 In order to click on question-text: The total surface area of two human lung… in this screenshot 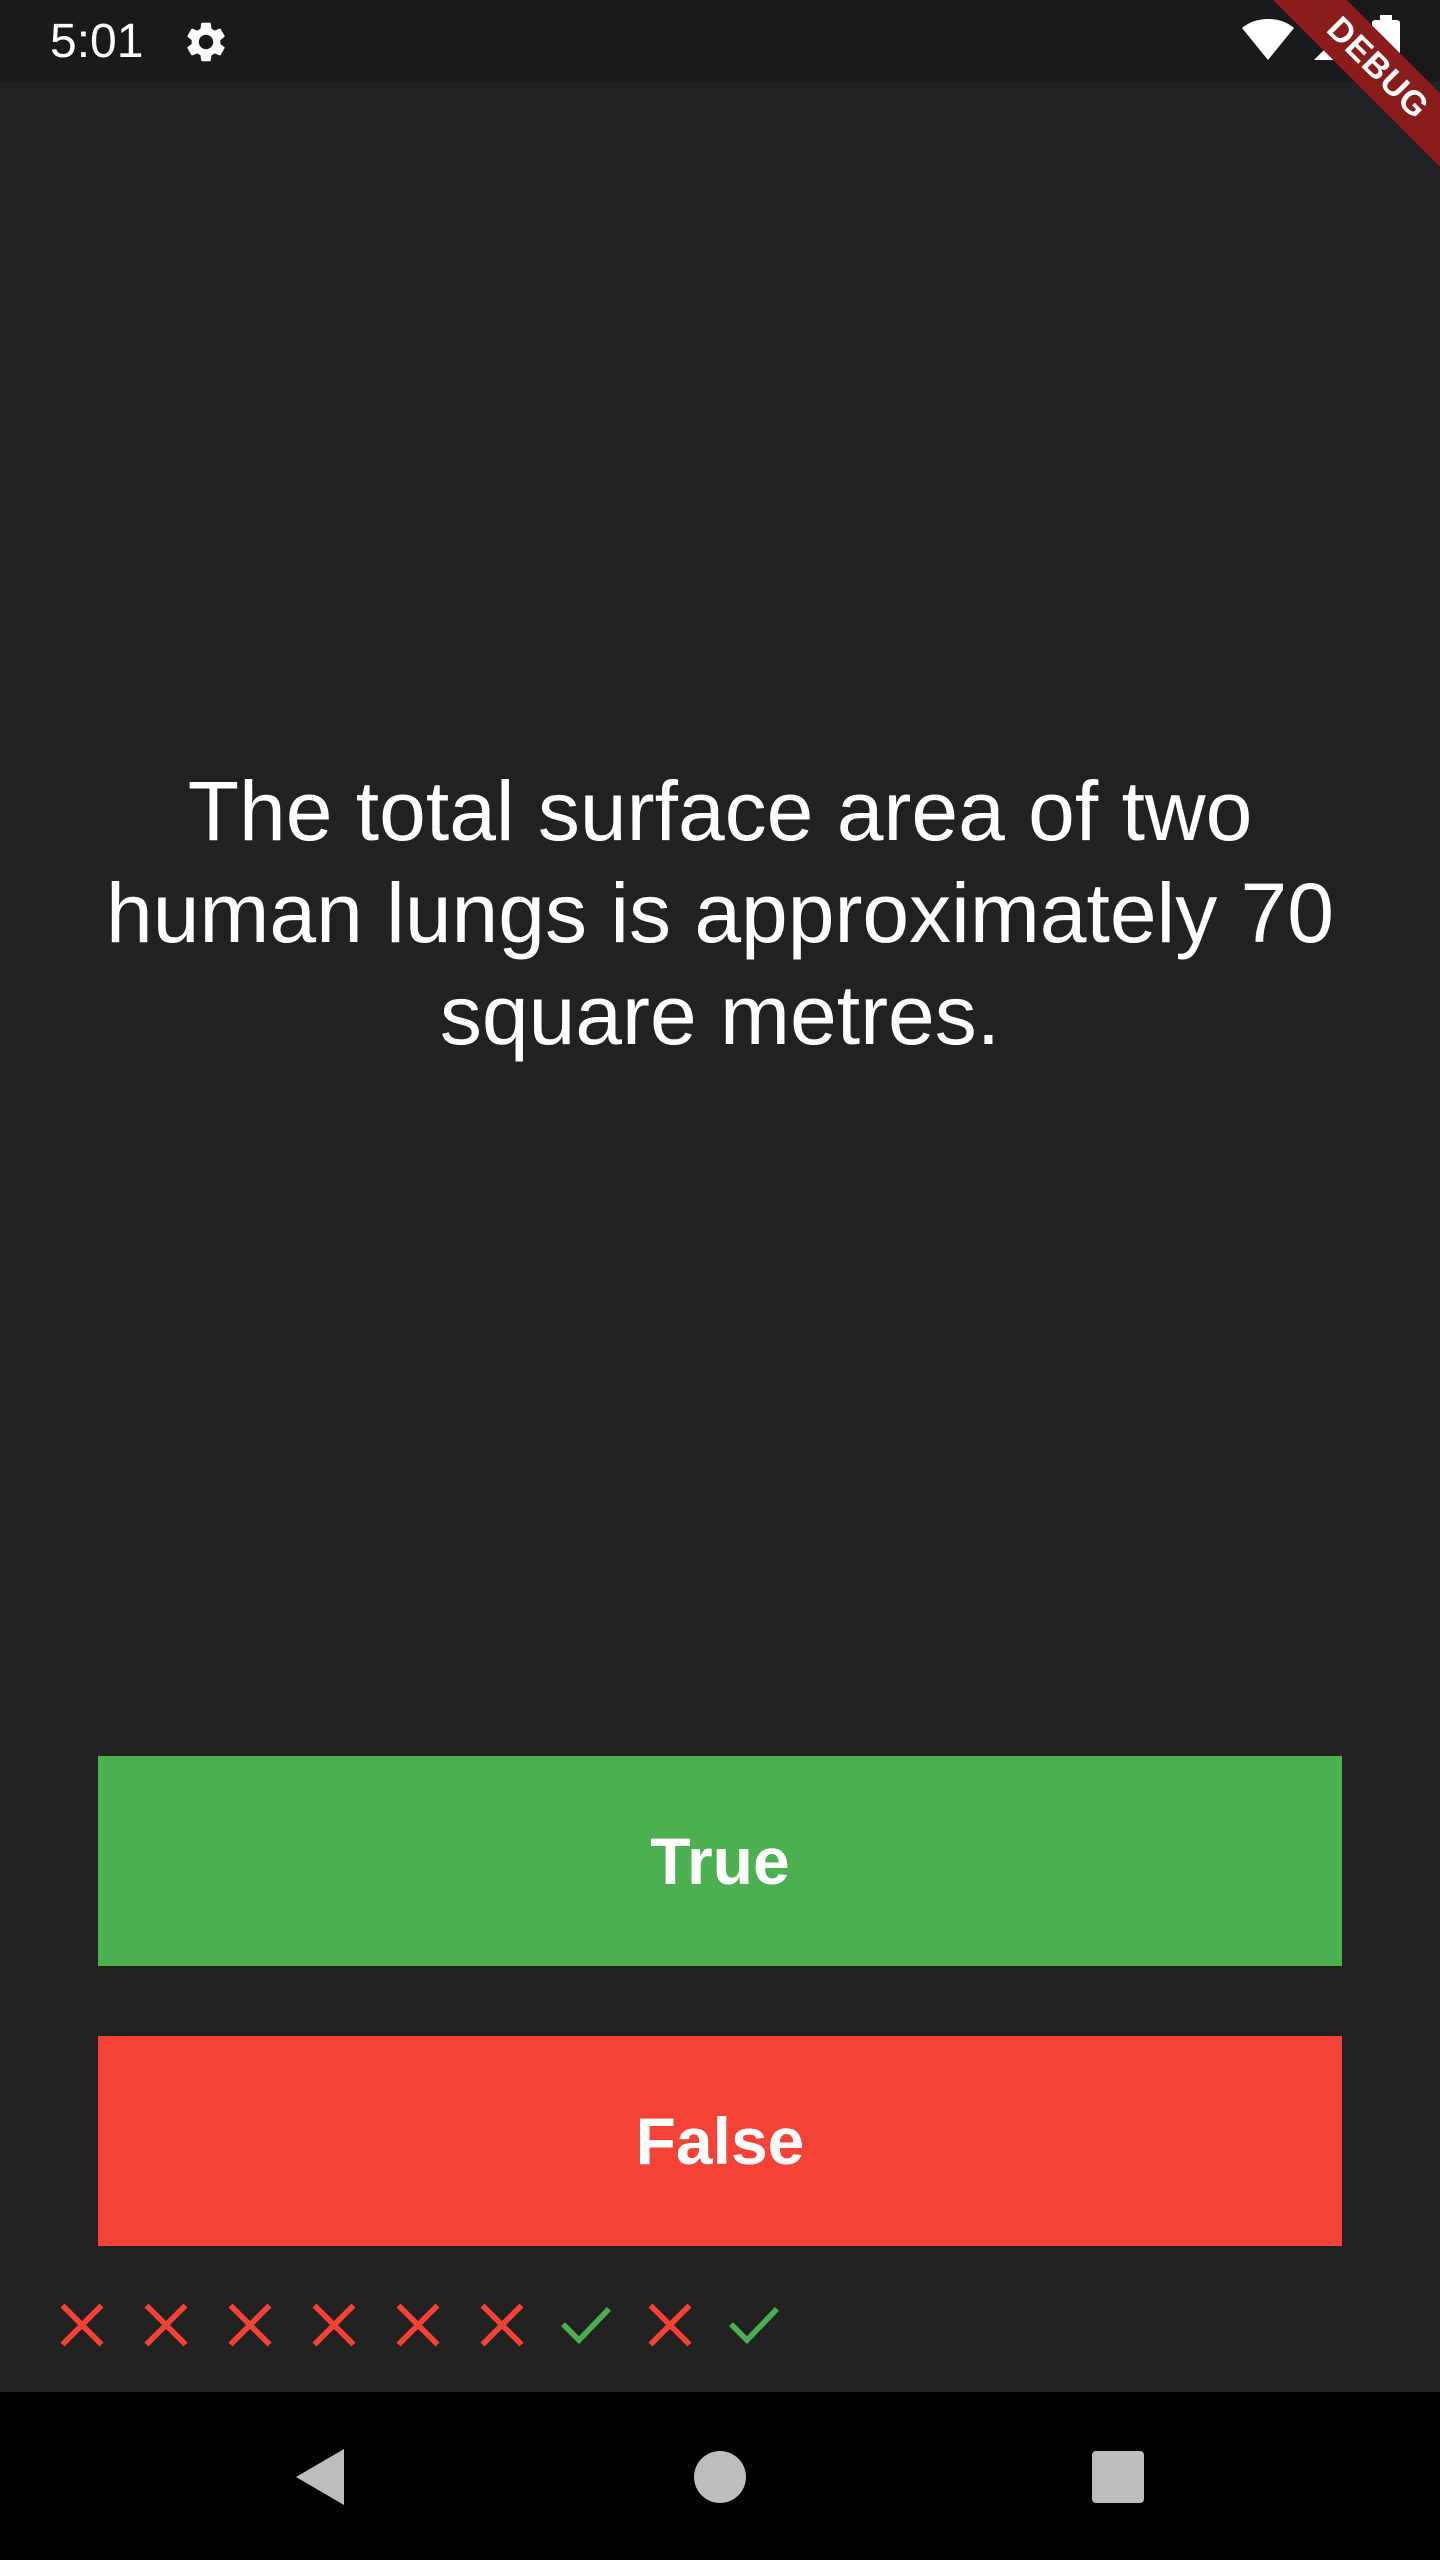, I will do `click(719, 913)`.